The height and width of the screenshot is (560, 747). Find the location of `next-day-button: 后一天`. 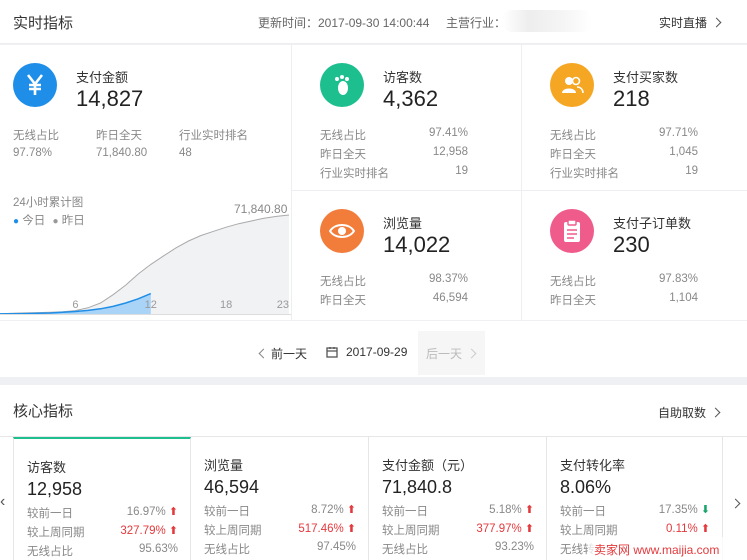

next-day-button: 后一天 is located at coordinates (451, 353).